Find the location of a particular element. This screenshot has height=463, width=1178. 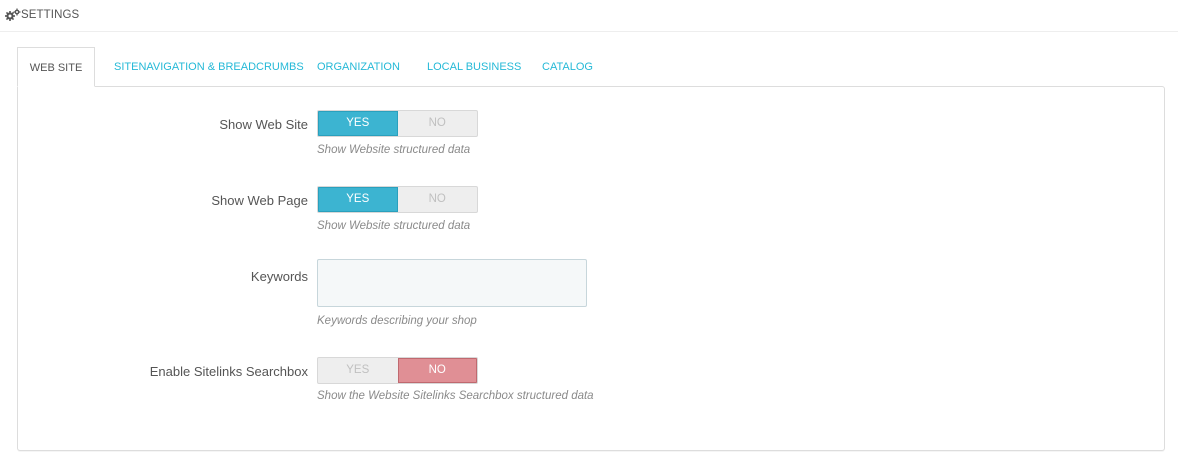

show-web-site-switch: YES NO is located at coordinates (397, 123).